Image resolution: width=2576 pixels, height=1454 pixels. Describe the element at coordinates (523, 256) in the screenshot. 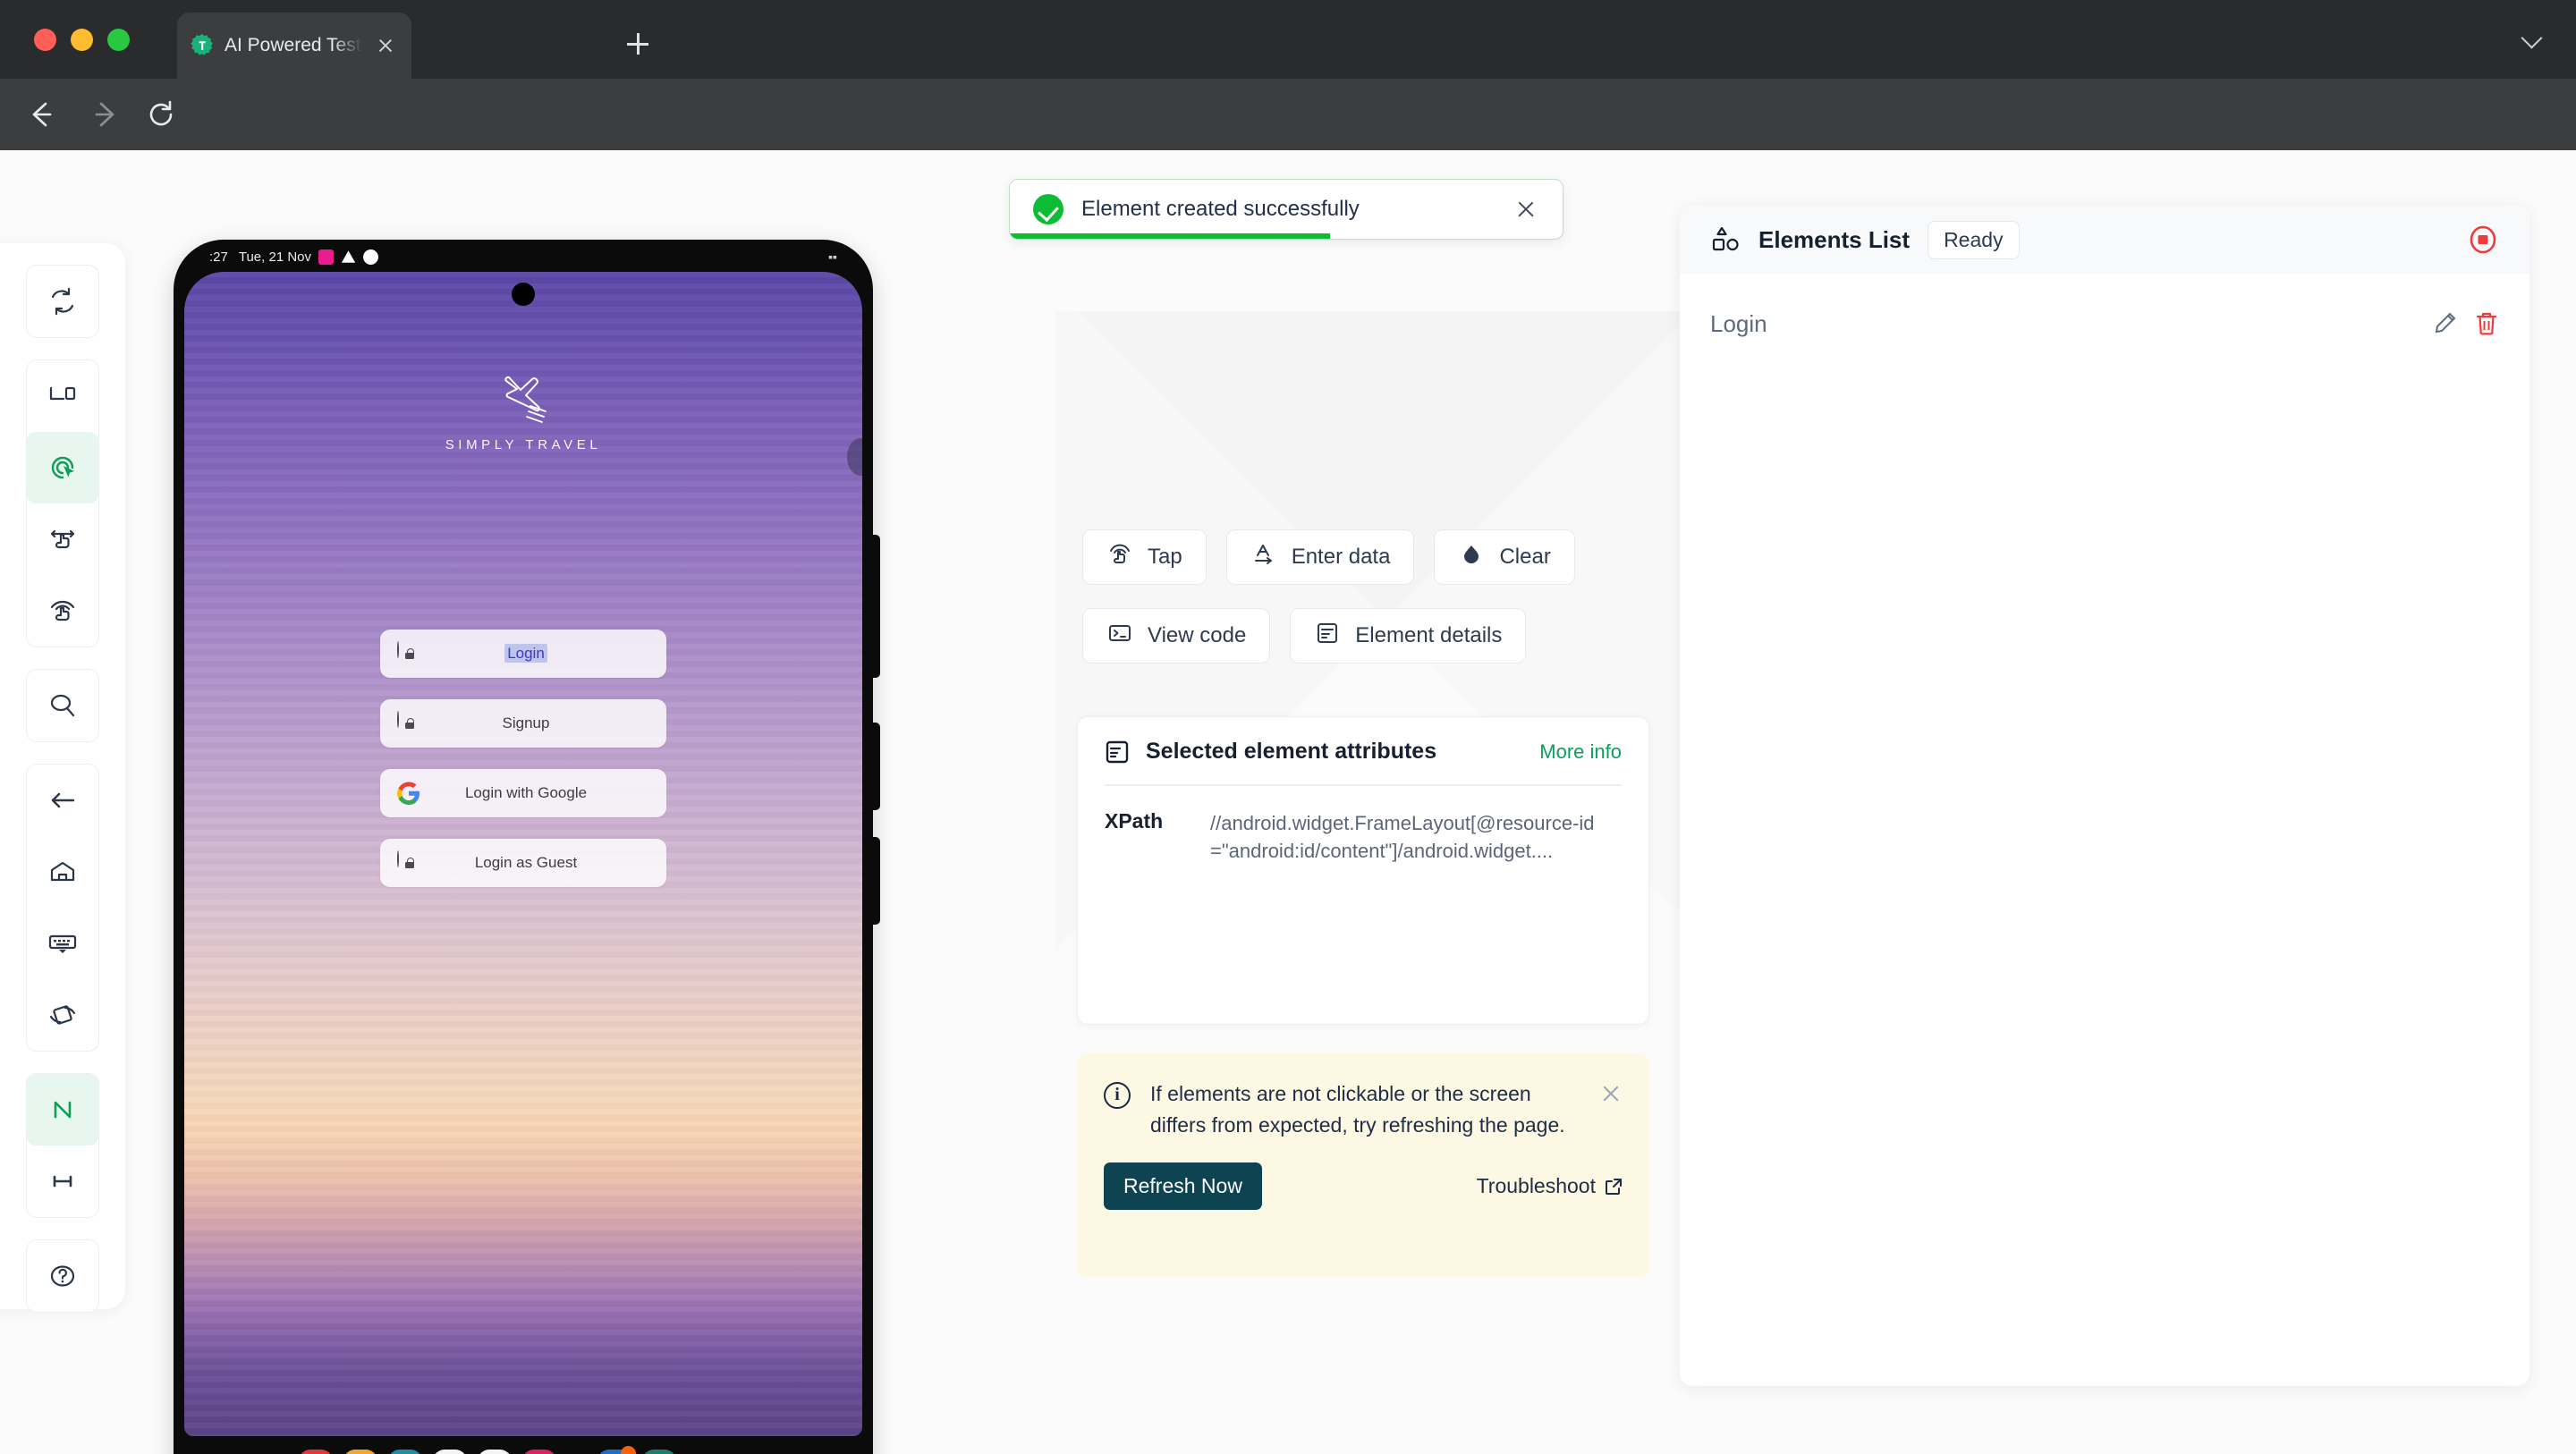

I see `phone-status-bar: :27 Tue, 21 Nov ▪▪` at that location.